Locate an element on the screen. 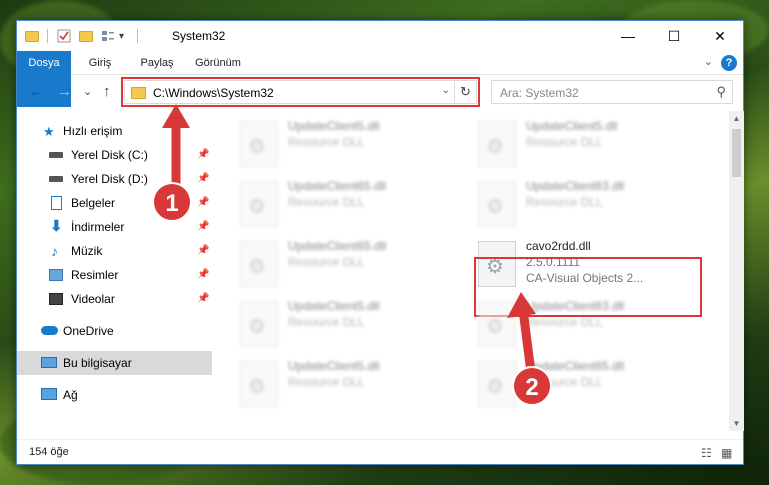  step-1-badge: 1 is located at coordinates (172, 202).